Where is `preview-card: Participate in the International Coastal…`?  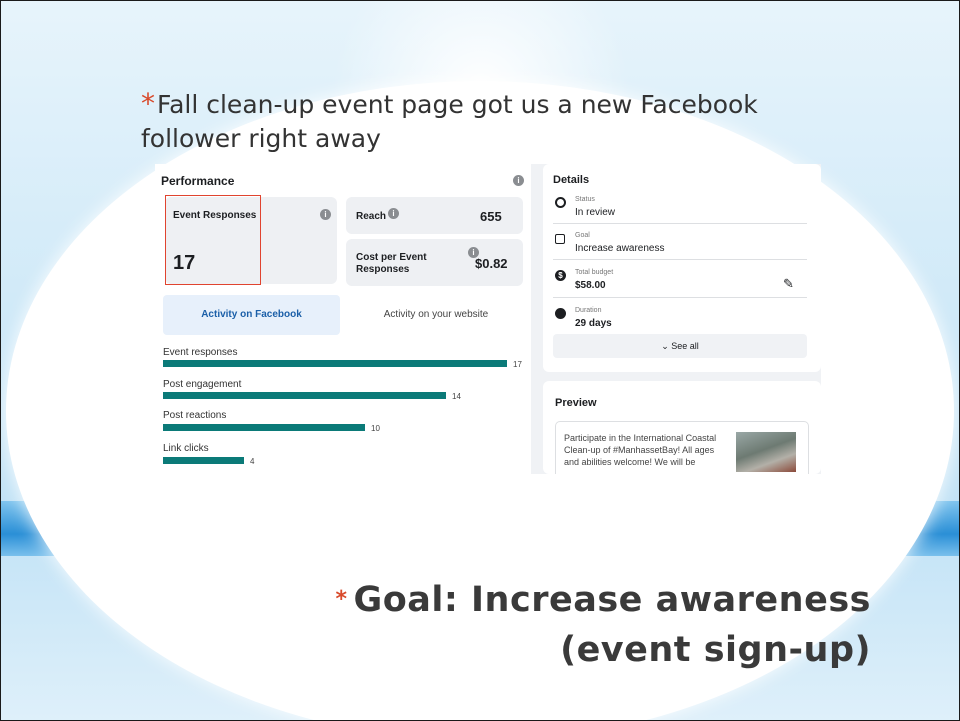
preview-card: Participate in the International Coastal… is located at coordinates (682, 447).